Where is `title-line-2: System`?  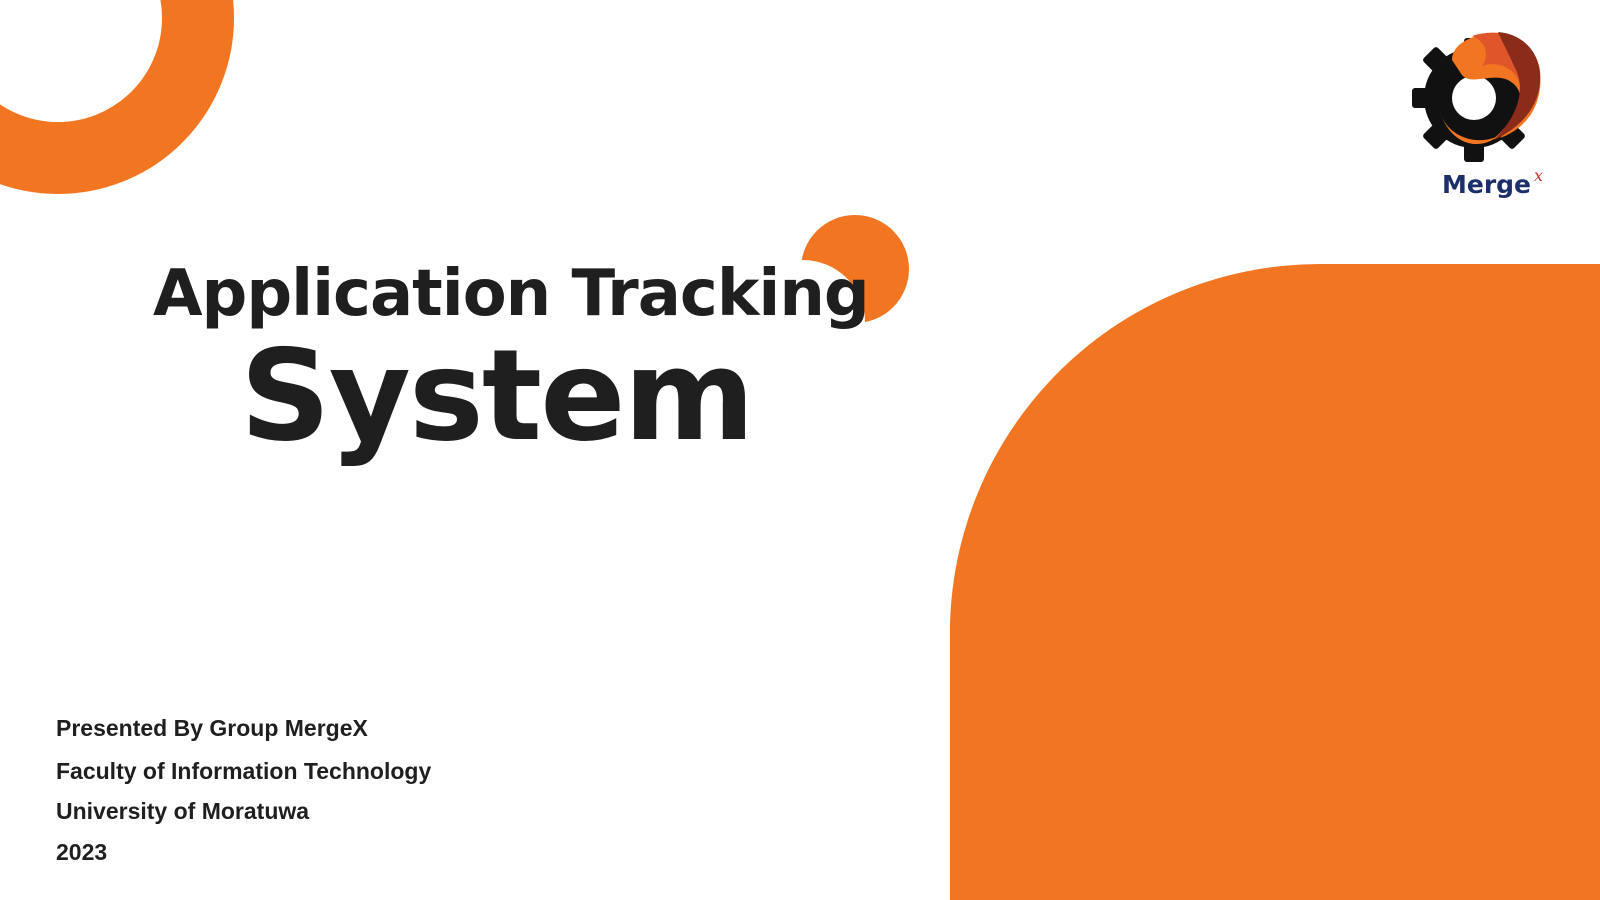
title-line-2: System is located at coordinates (497, 395).